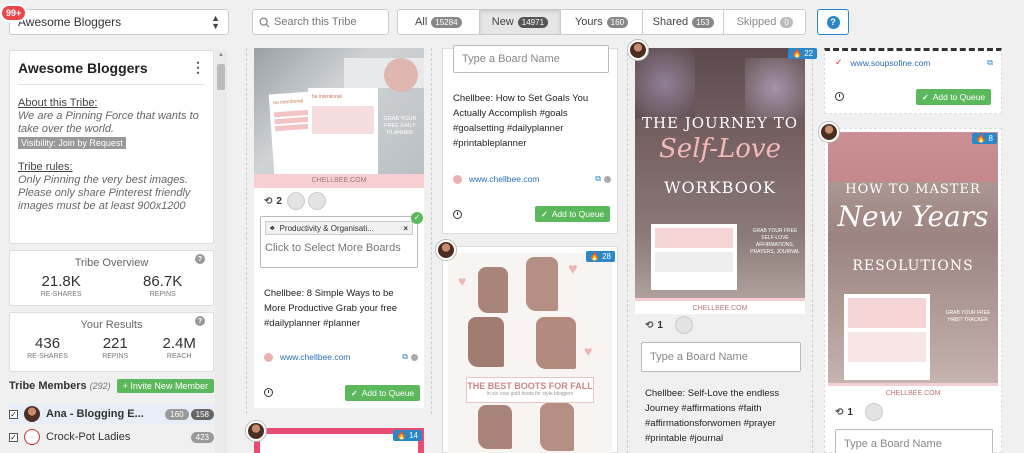  What do you see at coordinates (913, 81) in the screenshot?
I see `pin-card: ✓ www.soupsofine.com ⧉ ✓ Add to Queue` at bounding box center [913, 81].